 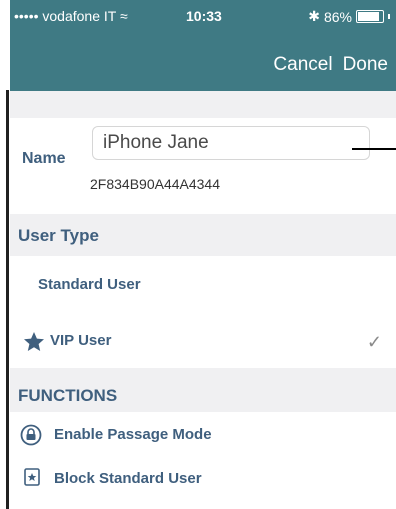 I want to click on time-text: 10:33, so click(x=204, y=16).